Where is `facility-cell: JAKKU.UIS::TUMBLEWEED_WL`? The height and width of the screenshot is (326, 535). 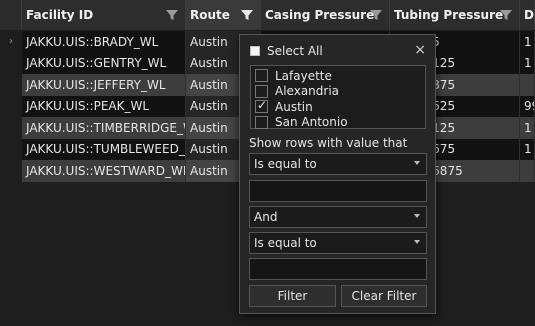 facility-cell: JAKKU.UIS::TUMBLEWEED_WL is located at coordinates (104, 149).